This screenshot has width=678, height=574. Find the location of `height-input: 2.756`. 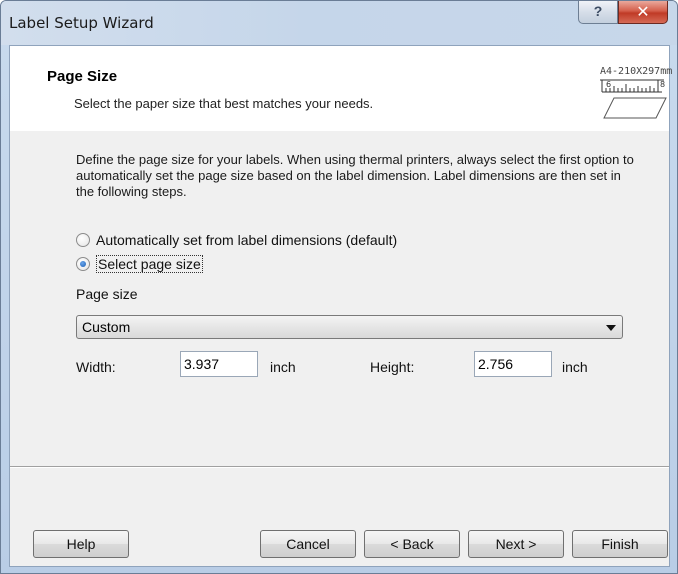

height-input: 2.756 is located at coordinates (513, 364).